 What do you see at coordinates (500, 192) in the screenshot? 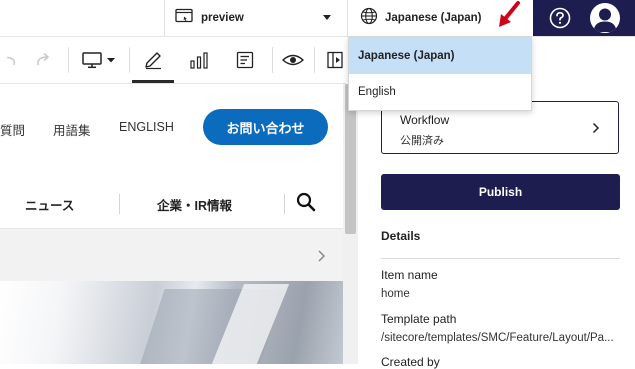
I see `publish-button: Publish` at bounding box center [500, 192].